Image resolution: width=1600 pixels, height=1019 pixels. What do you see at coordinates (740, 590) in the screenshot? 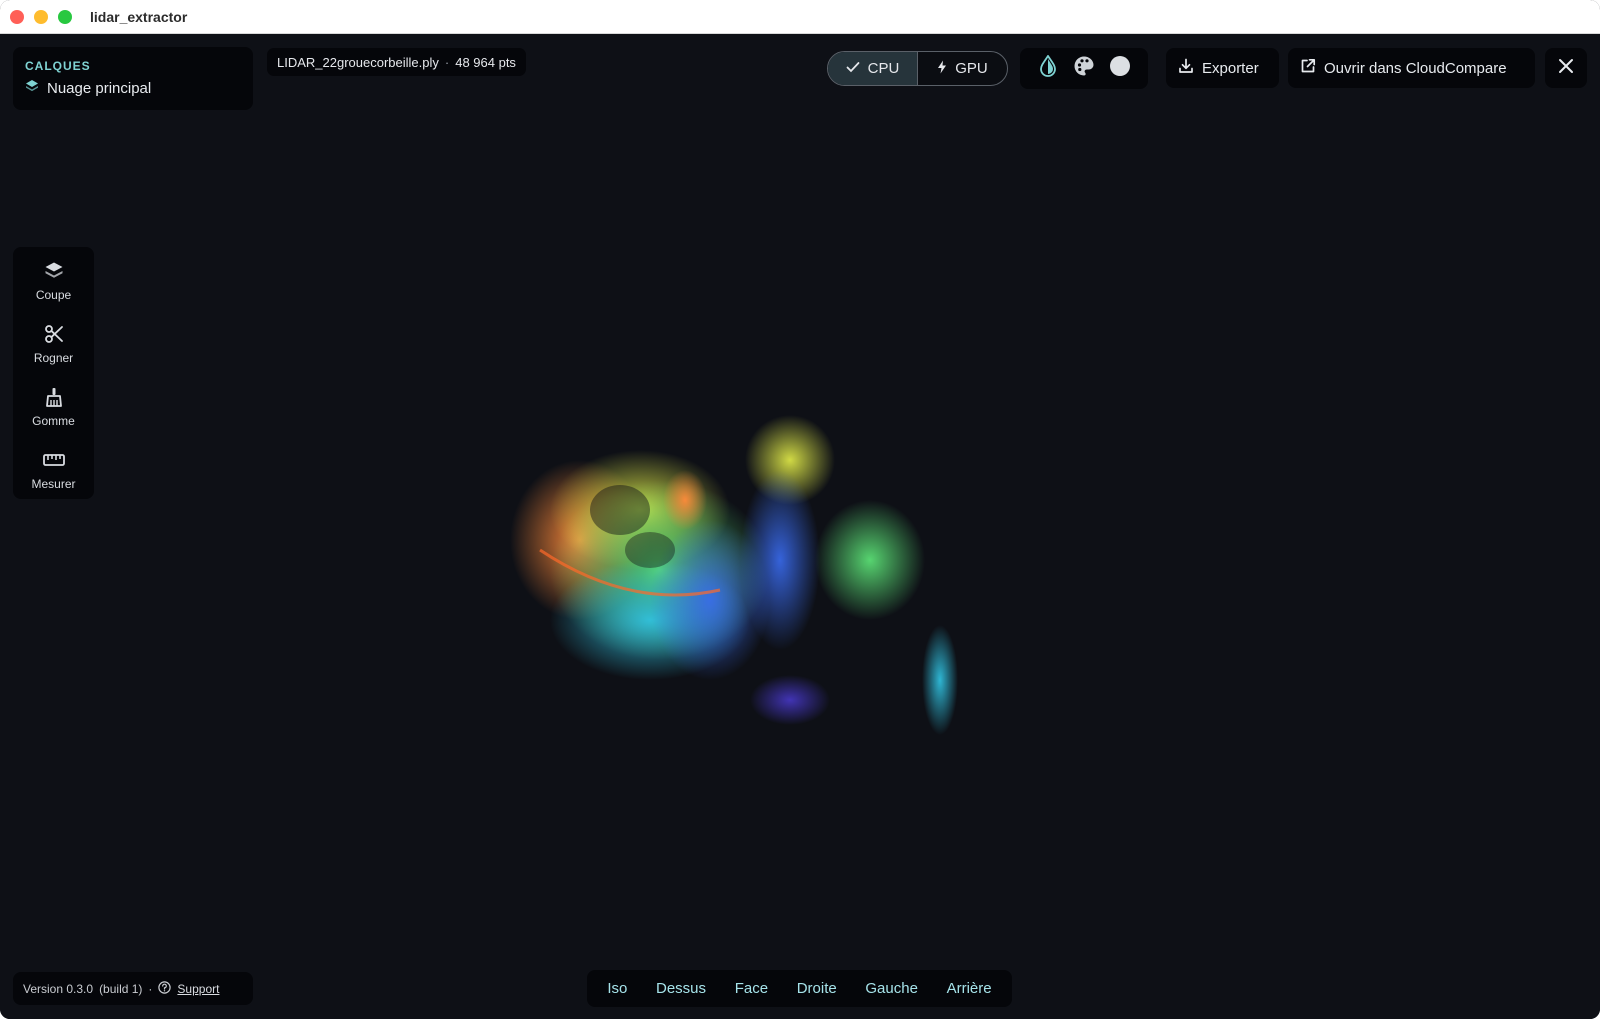
I see `point-cloud-render` at bounding box center [740, 590].